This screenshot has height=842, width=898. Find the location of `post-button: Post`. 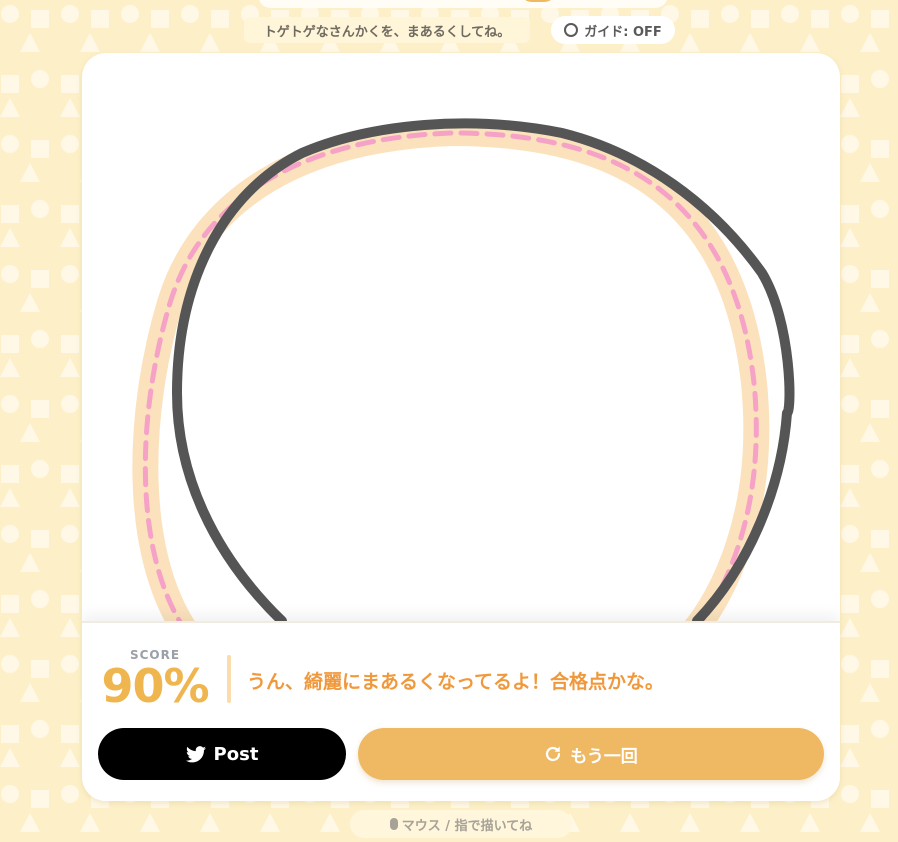

post-button: Post is located at coordinates (222, 754).